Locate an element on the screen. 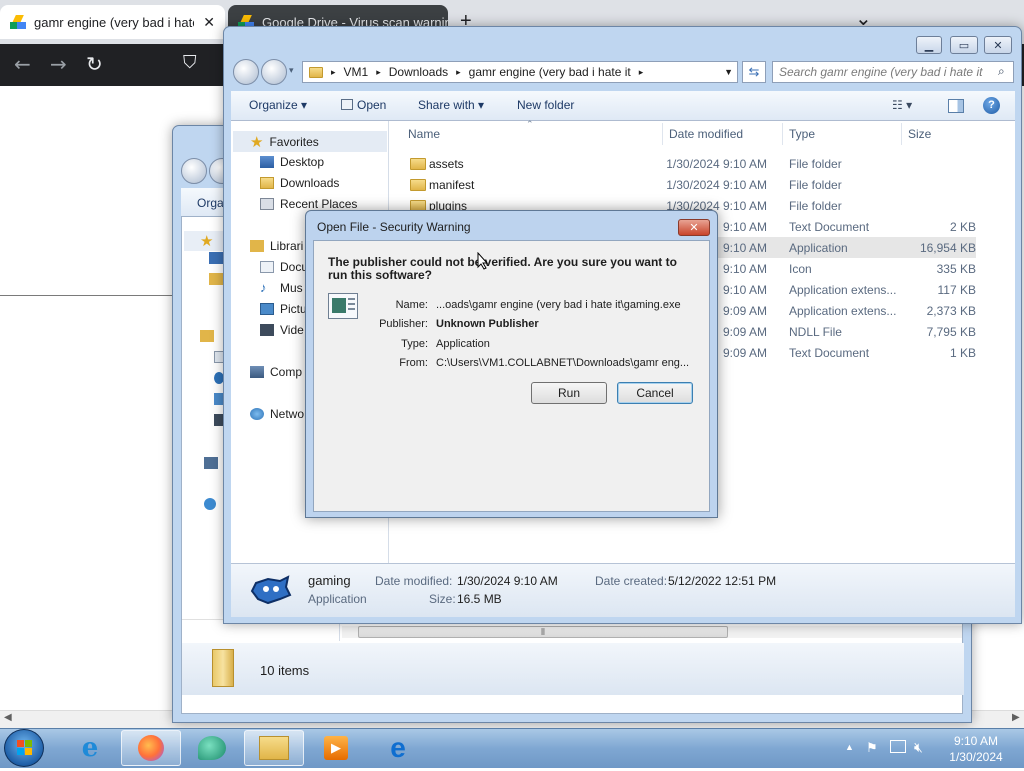  forward-nav-button is located at coordinates (274, 72).